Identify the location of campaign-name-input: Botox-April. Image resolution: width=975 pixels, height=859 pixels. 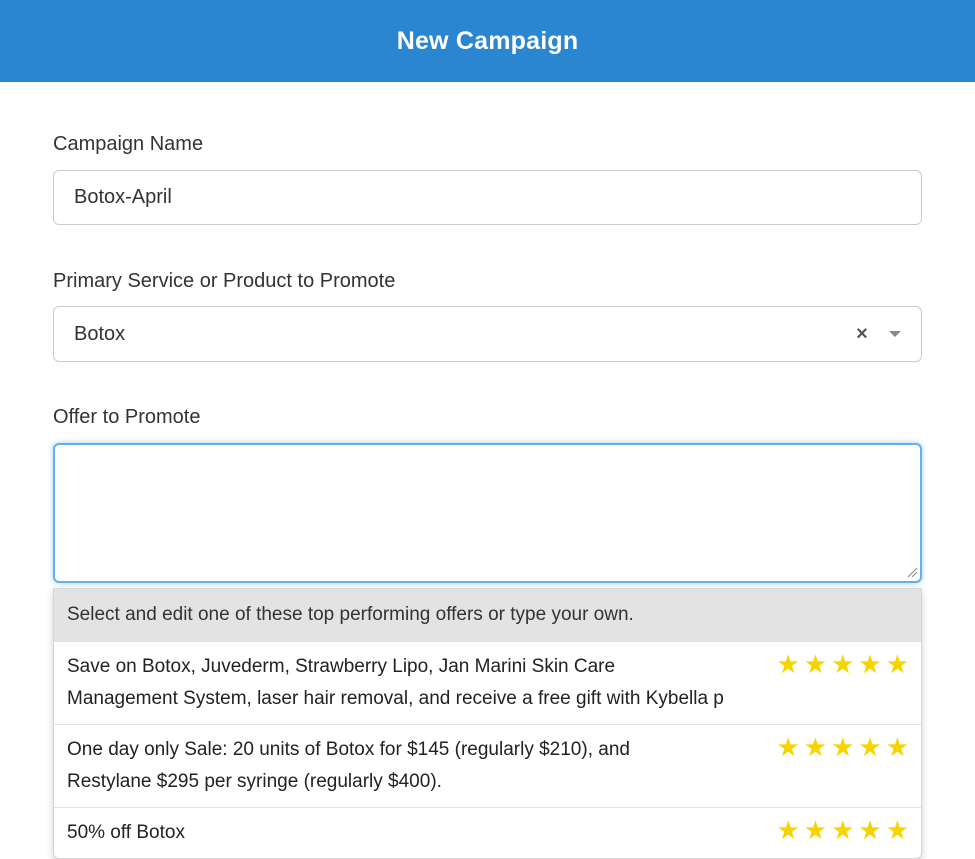
(487, 197).